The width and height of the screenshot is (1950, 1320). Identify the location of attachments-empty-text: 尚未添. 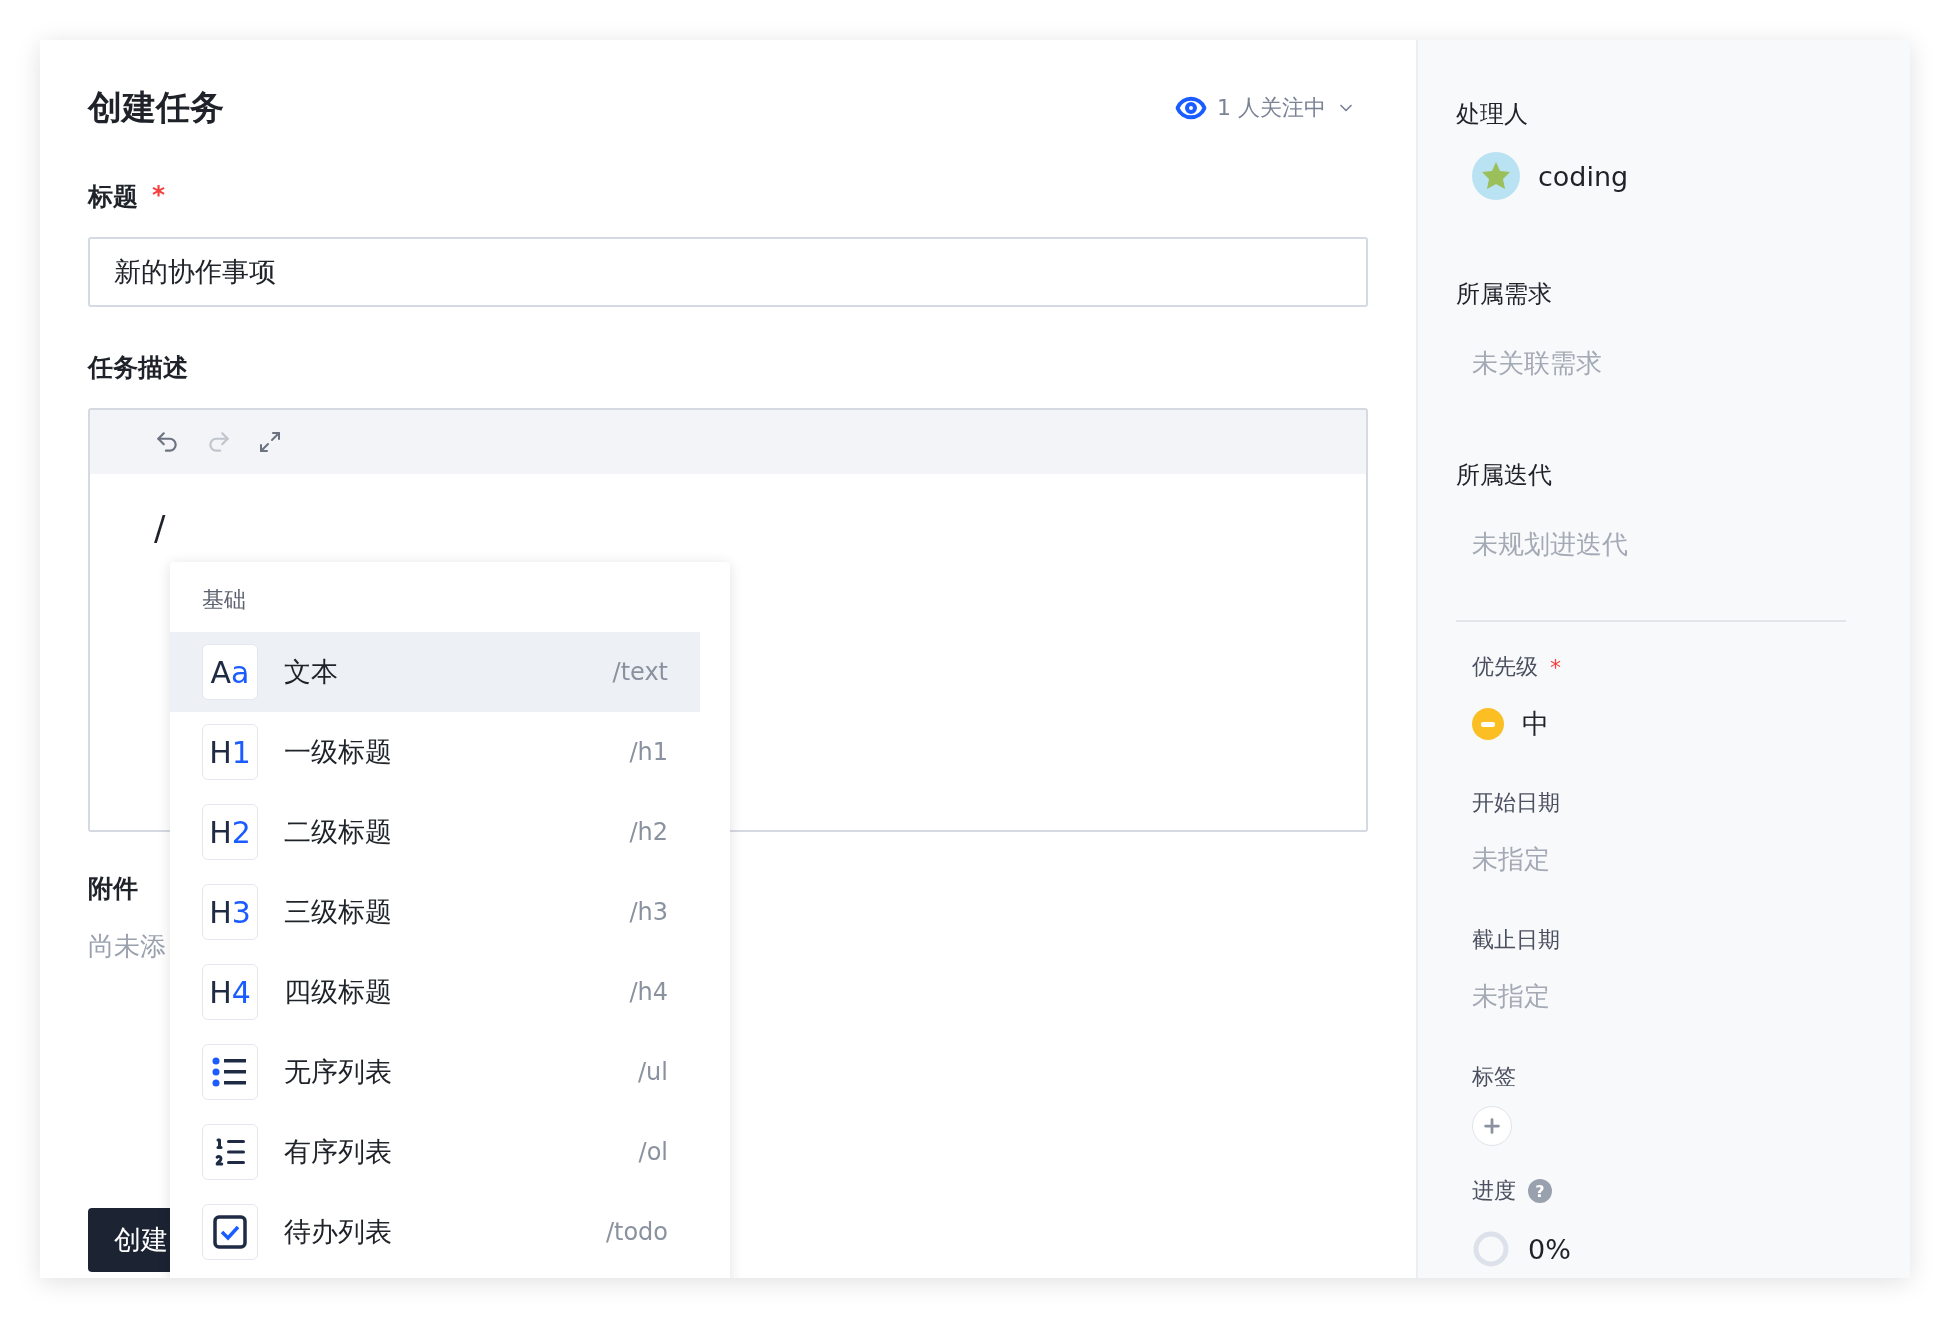
(127, 946).